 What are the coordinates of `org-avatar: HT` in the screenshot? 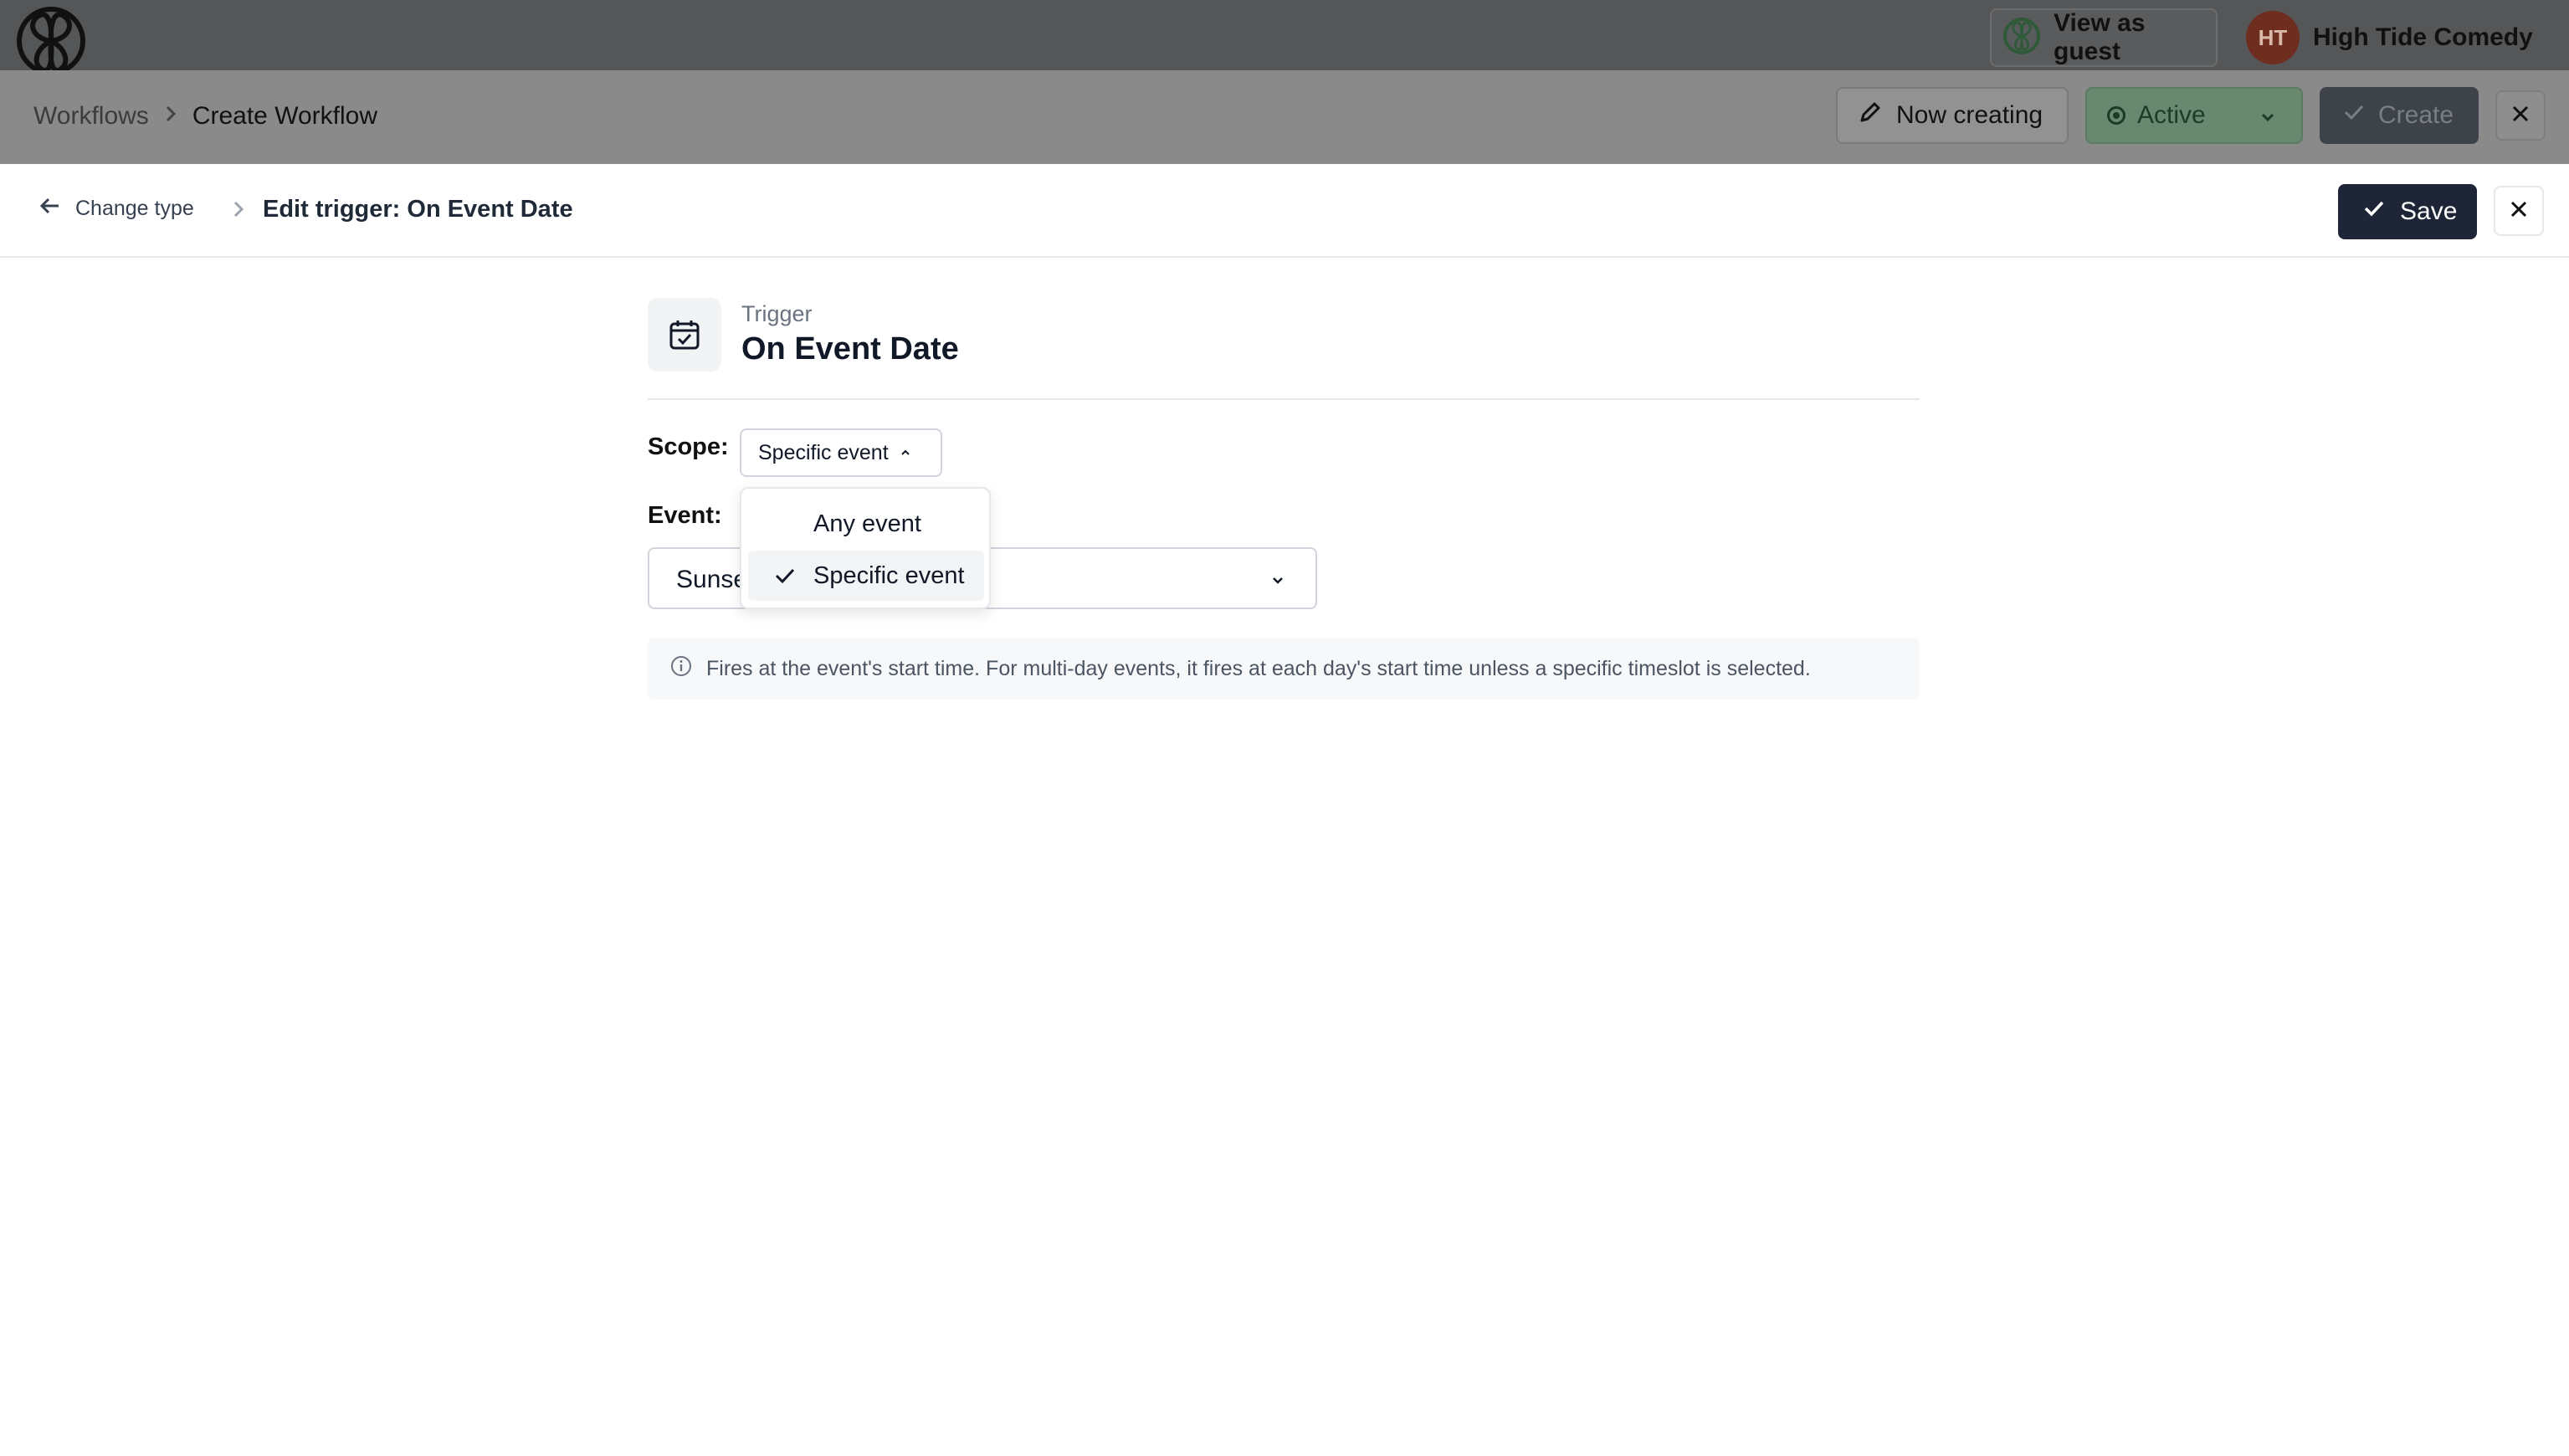 It's located at (2273, 37).